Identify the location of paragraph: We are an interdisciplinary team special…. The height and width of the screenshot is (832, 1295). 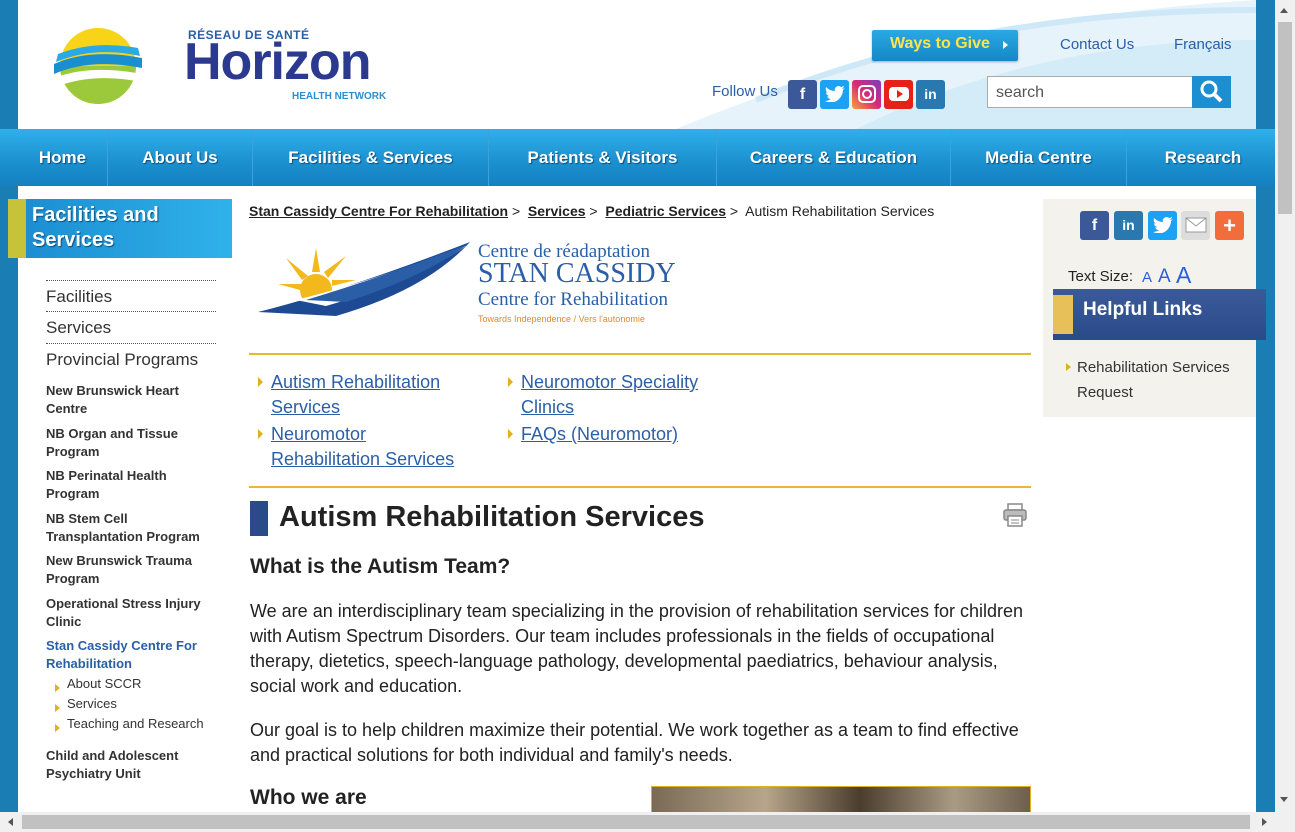
(637, 648).